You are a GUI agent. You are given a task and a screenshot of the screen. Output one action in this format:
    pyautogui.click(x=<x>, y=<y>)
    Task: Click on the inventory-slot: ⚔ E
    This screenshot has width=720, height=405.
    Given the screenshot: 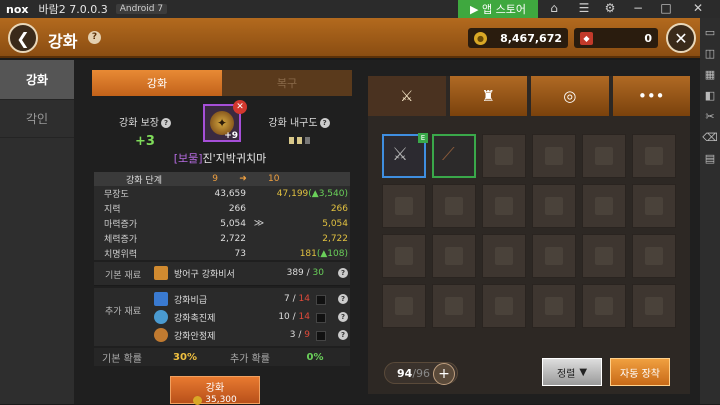 What is the action you would take?
    pyautogui.click(x=405, y=155)
    